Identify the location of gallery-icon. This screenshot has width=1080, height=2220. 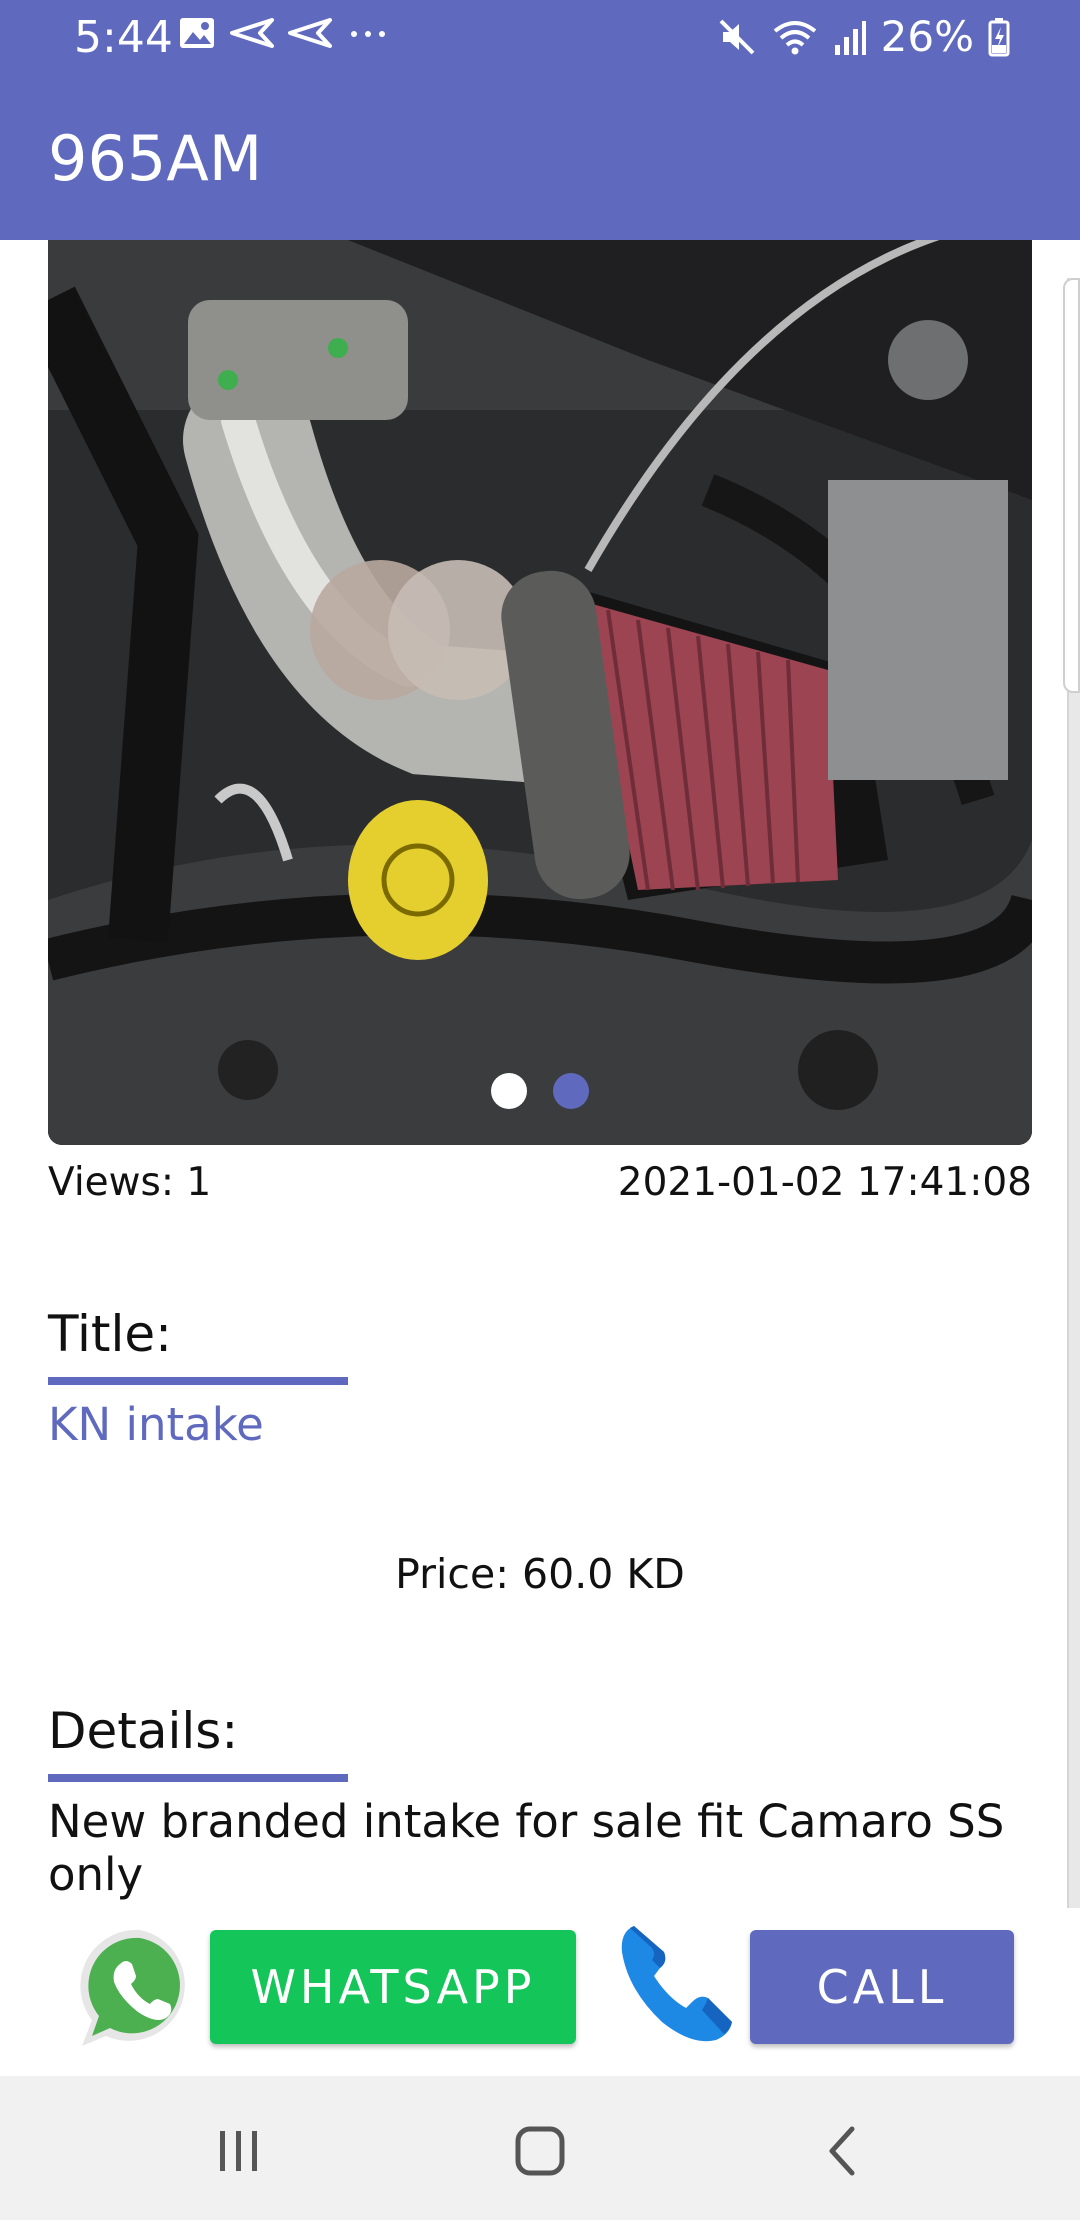
(197, 33).